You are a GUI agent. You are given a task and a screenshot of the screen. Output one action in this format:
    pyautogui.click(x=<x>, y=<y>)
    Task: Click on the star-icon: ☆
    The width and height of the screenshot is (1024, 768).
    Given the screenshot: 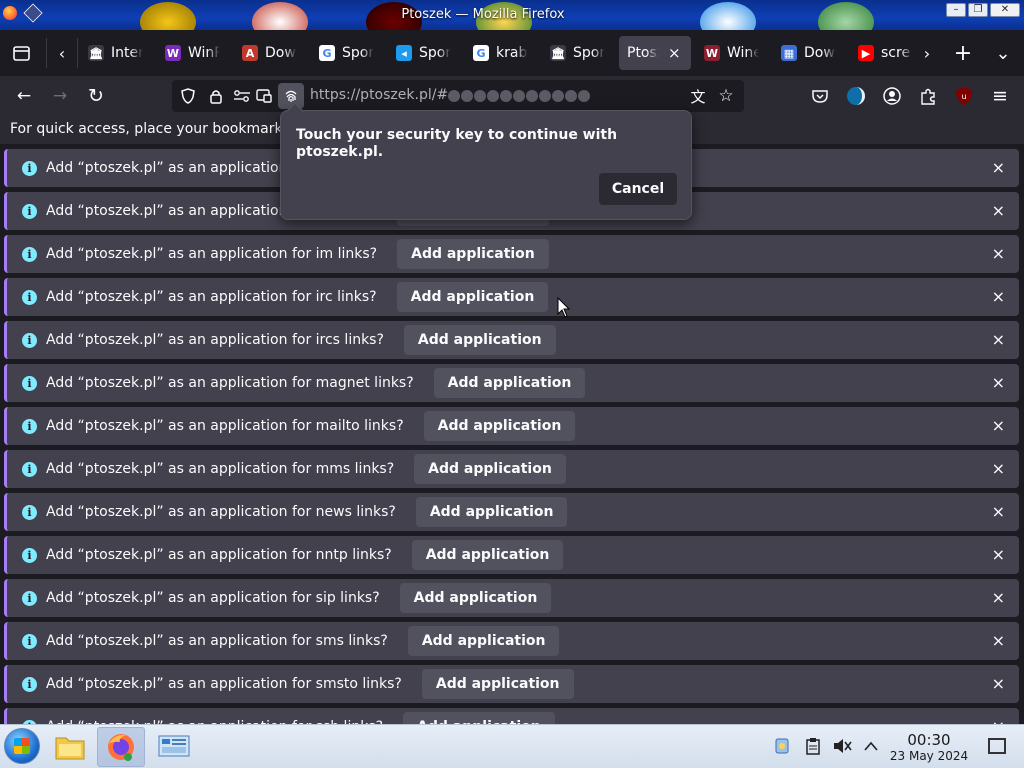 What is the action you would take?
    pyautogui.click(x=726, y=96)
    